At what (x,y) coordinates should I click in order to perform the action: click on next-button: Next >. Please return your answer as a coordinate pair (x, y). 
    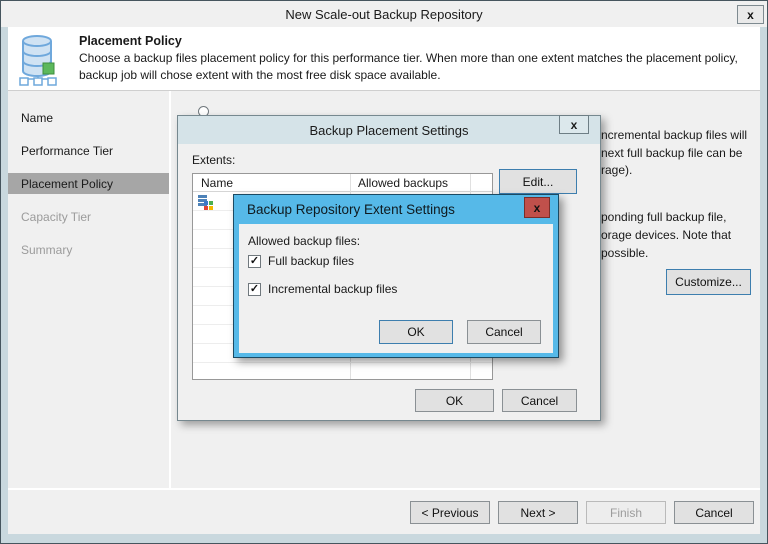
    Looking at the image, I should click on (538, 512).